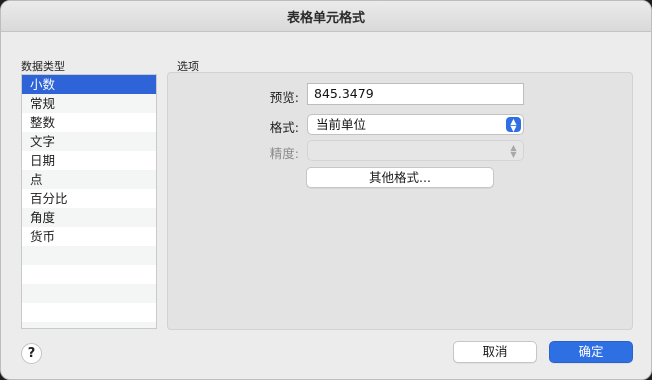 The height and width of the screenshot is (380, 652). Describe the element at coordinates (415, 94) in the screenshot. I see `preview-field: 845.3479` at that location.